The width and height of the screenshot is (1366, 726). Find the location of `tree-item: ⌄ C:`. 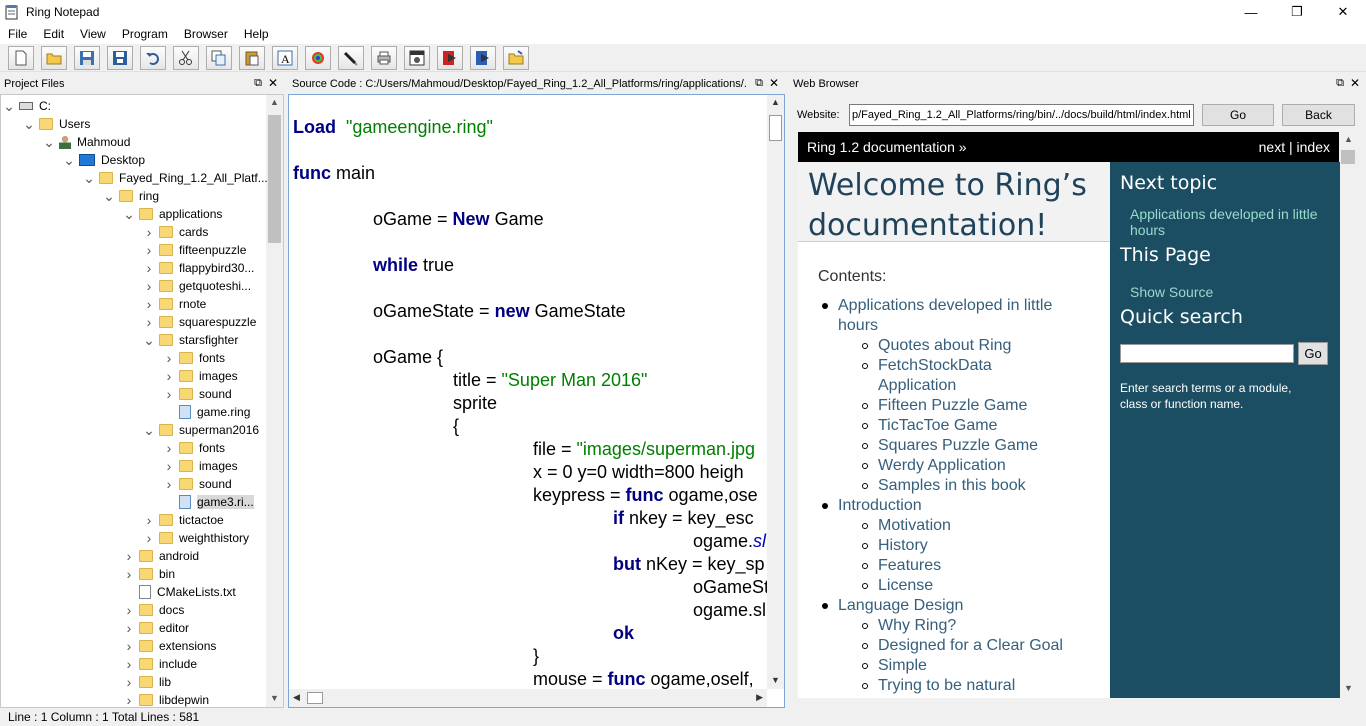

tree-item: ⌄ C: is located at coordinates (27, 106).